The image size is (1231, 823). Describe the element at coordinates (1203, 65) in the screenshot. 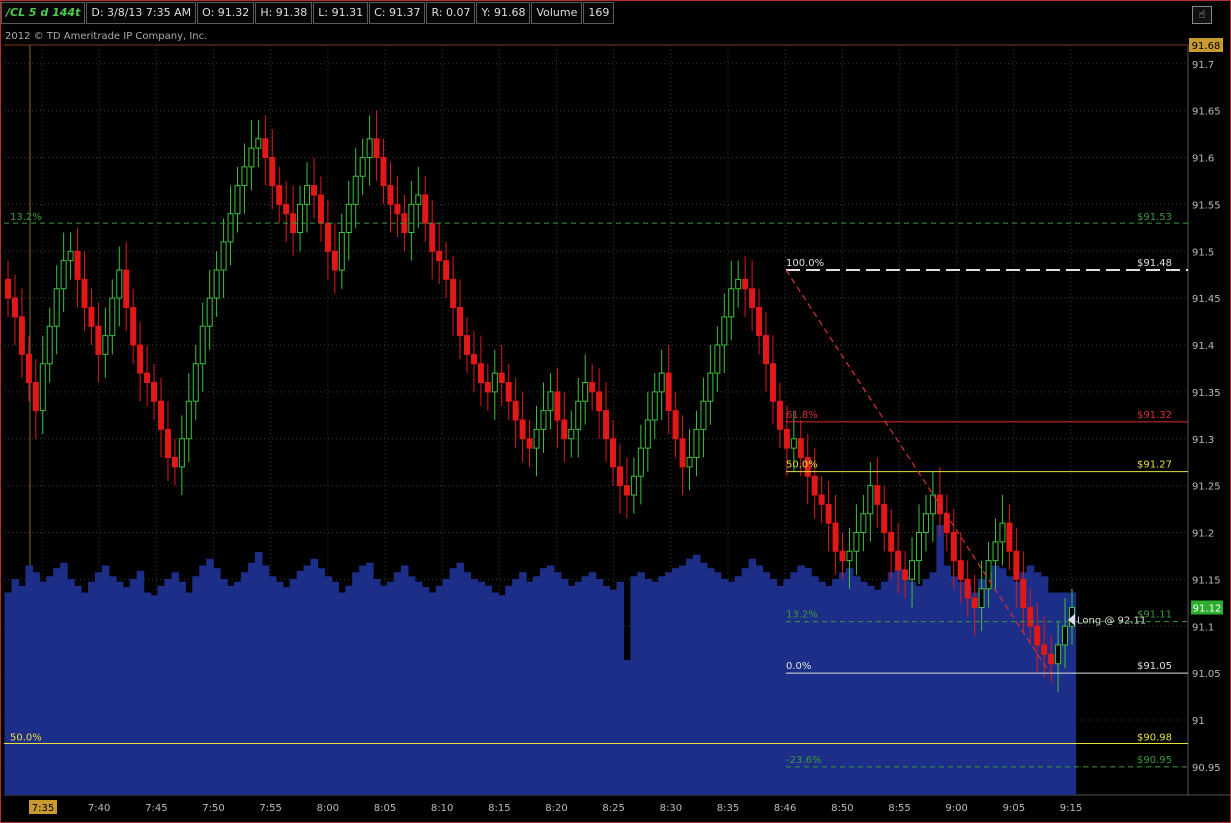

I see `price-tick-label: 91.7` at that location.